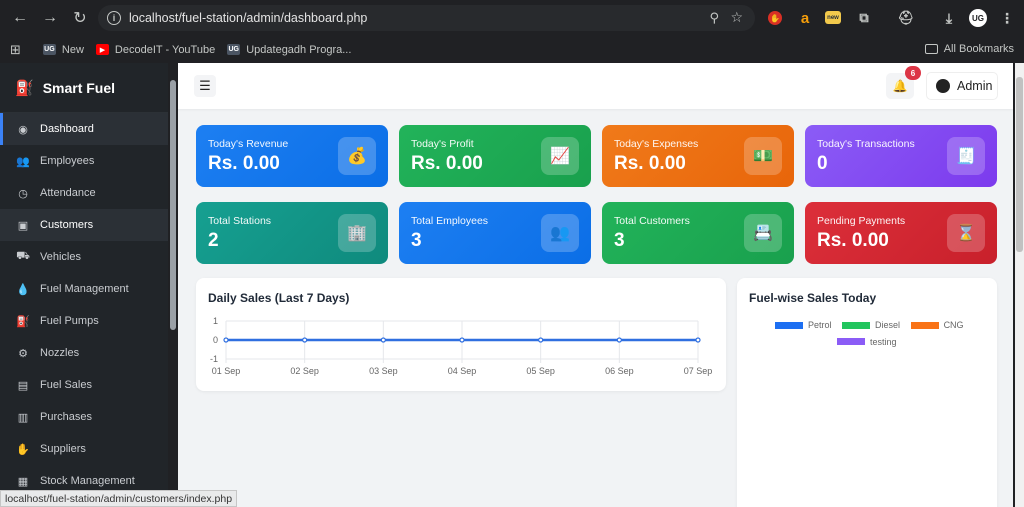 The width and height of the screenshot is (1024, 507). Describe the element at coordinates (383, 371) in the screenshot. I see `x-tick-label: 03 Sep` at that location.